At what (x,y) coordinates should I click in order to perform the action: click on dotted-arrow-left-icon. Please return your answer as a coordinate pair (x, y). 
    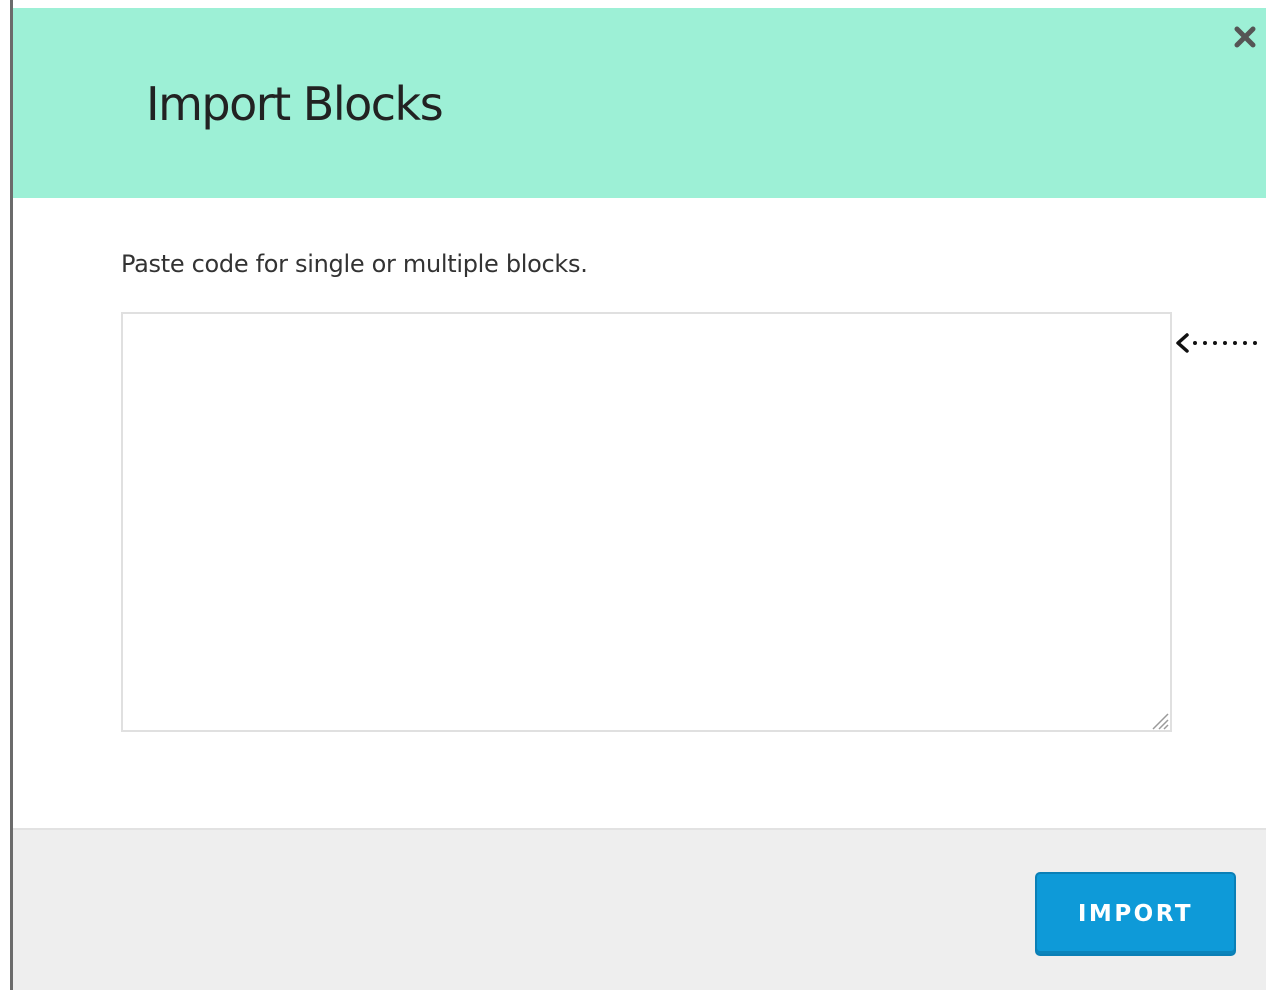
    Looking at the image, I should click on (1216, 343).